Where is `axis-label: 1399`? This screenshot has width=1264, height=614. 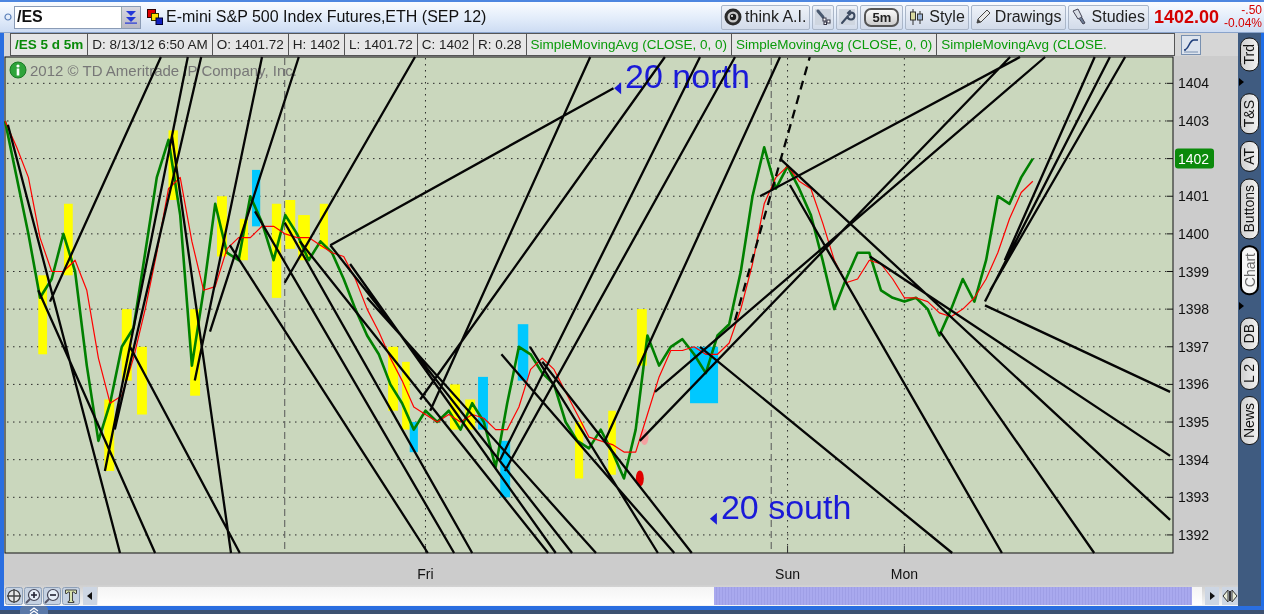 axis-label: 1399 is located at coordinates (1194, 271).